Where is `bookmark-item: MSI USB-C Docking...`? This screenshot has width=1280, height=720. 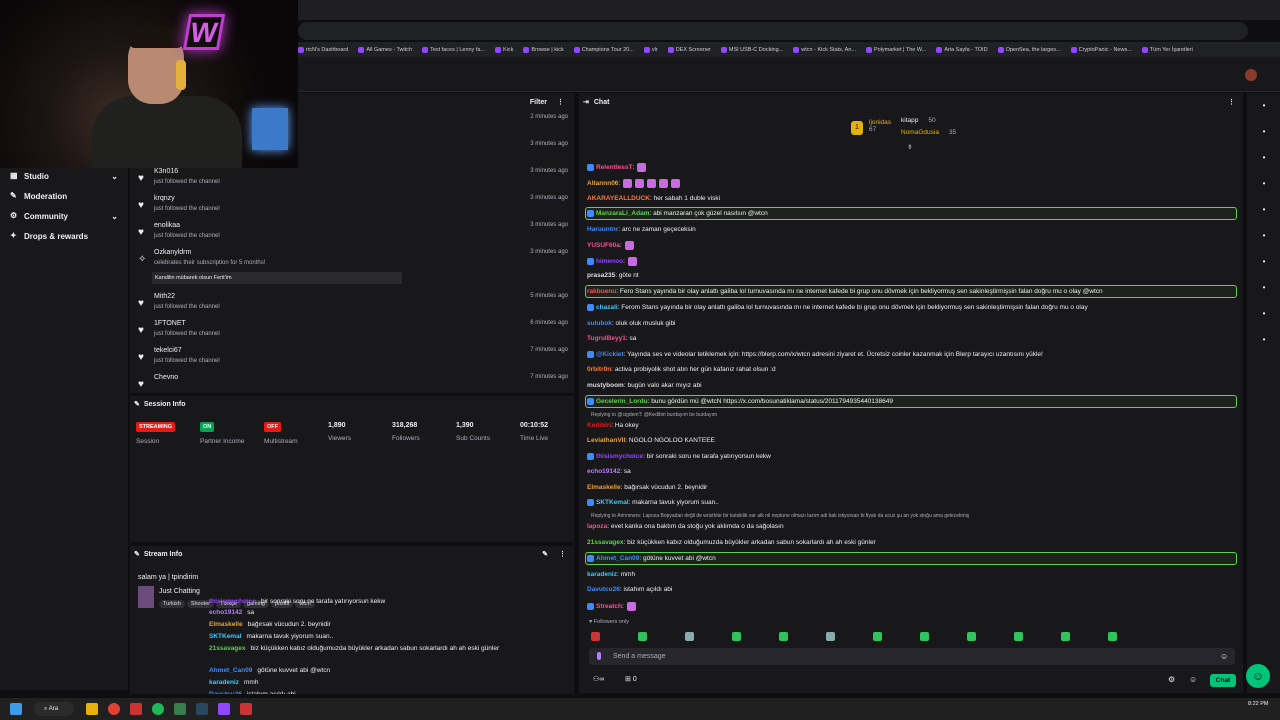 bookmark-item: MSI USB-C Docking... is located at coordinates (751, 49).